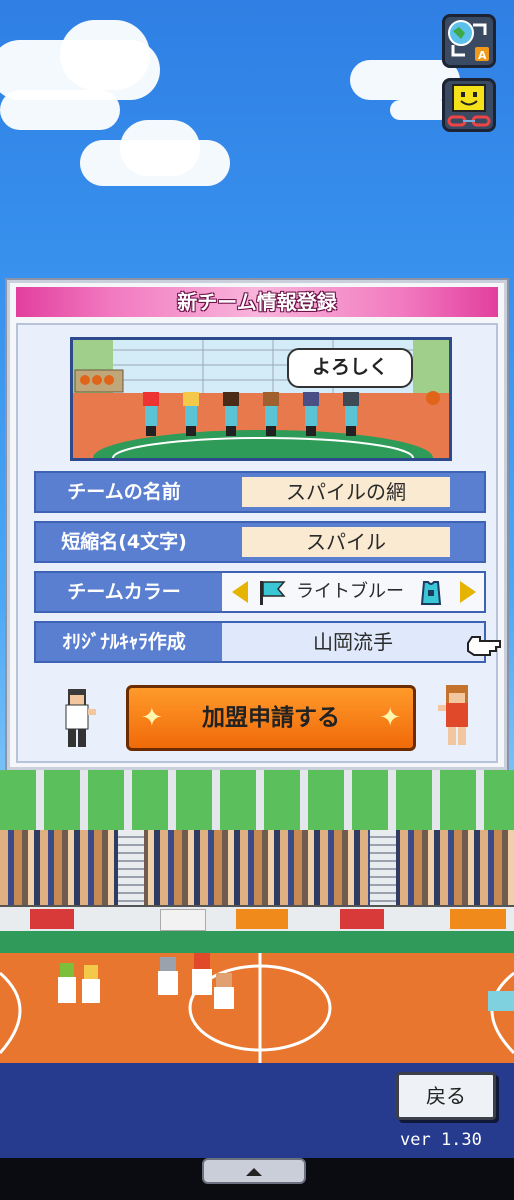 This screenshot has height=1200, width=514. I want to click on team-name-label: チームの名前, so click(124, 492).